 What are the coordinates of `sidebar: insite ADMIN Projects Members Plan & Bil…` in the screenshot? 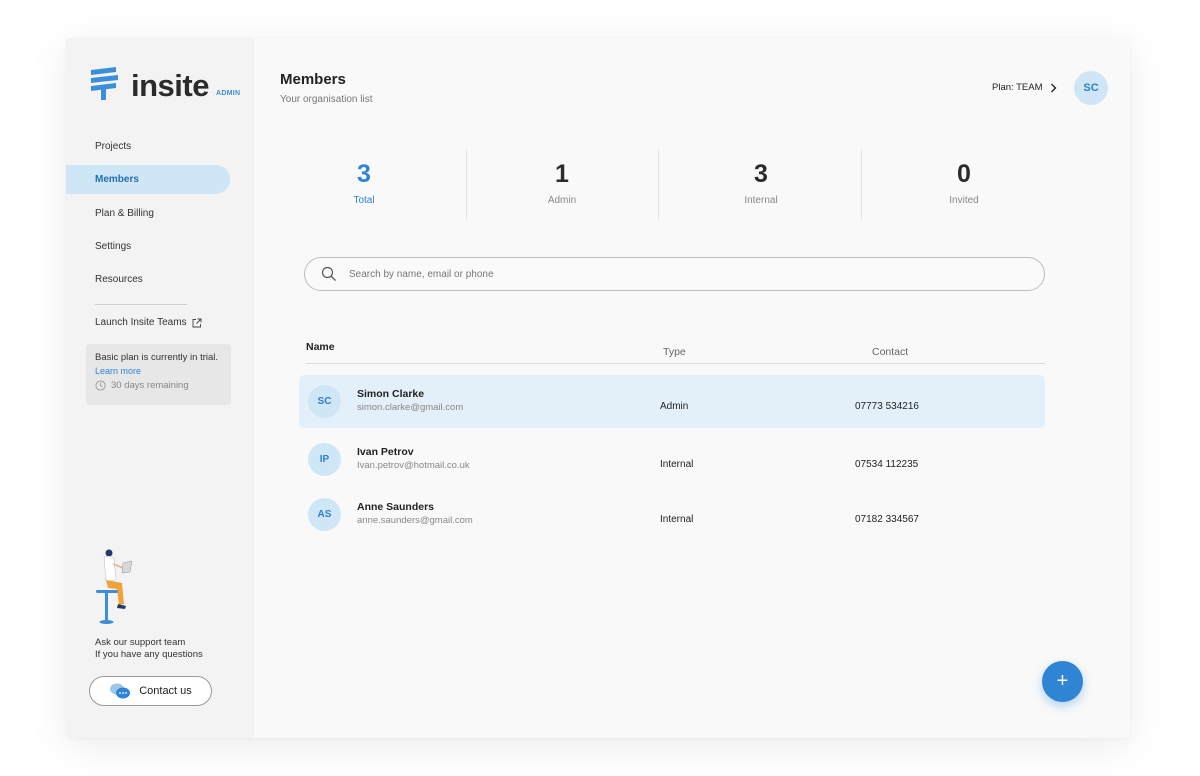 It's located at (160, 388).